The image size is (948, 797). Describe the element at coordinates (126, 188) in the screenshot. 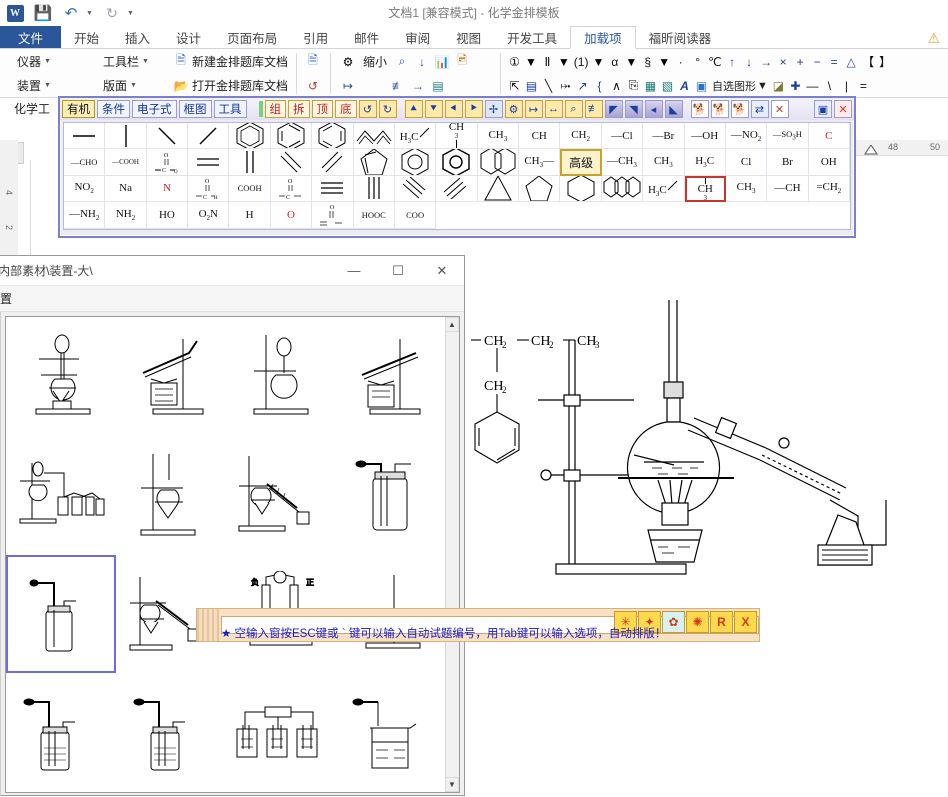

I see `palette-cell-na: Na` at that location.